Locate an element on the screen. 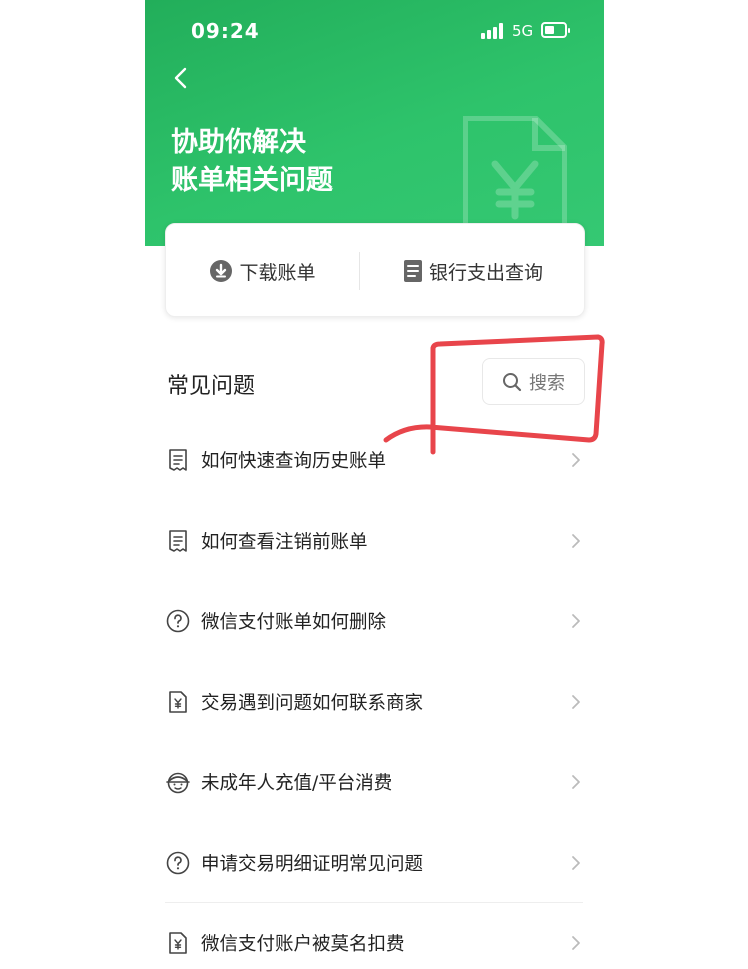  faq-item-delete-bill: 微信支付账单如何删除 is located at coordinates (375, 621).